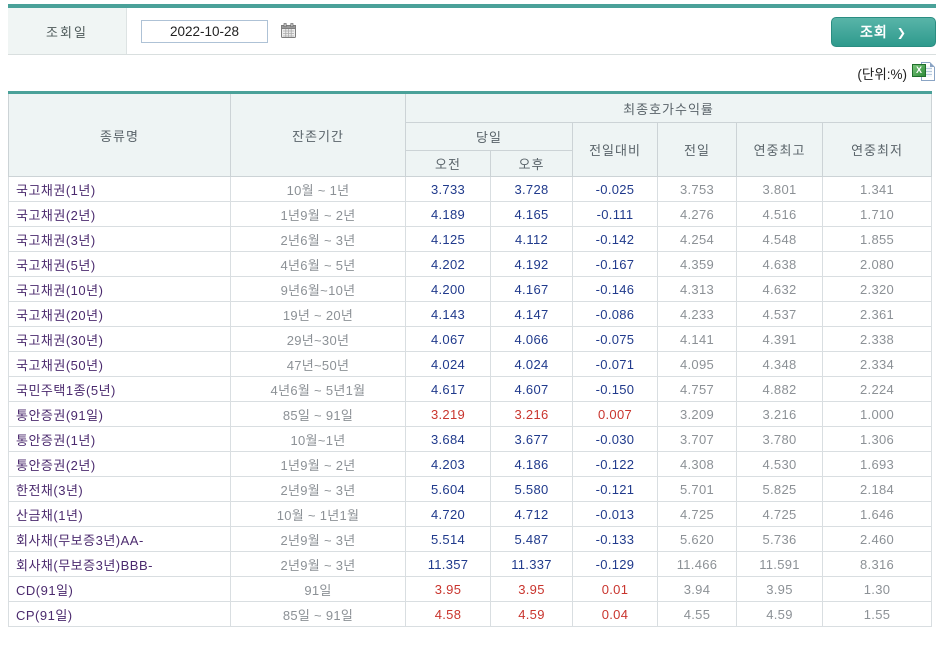  I want to click on row-prev: 3.209, so click(697, 414).